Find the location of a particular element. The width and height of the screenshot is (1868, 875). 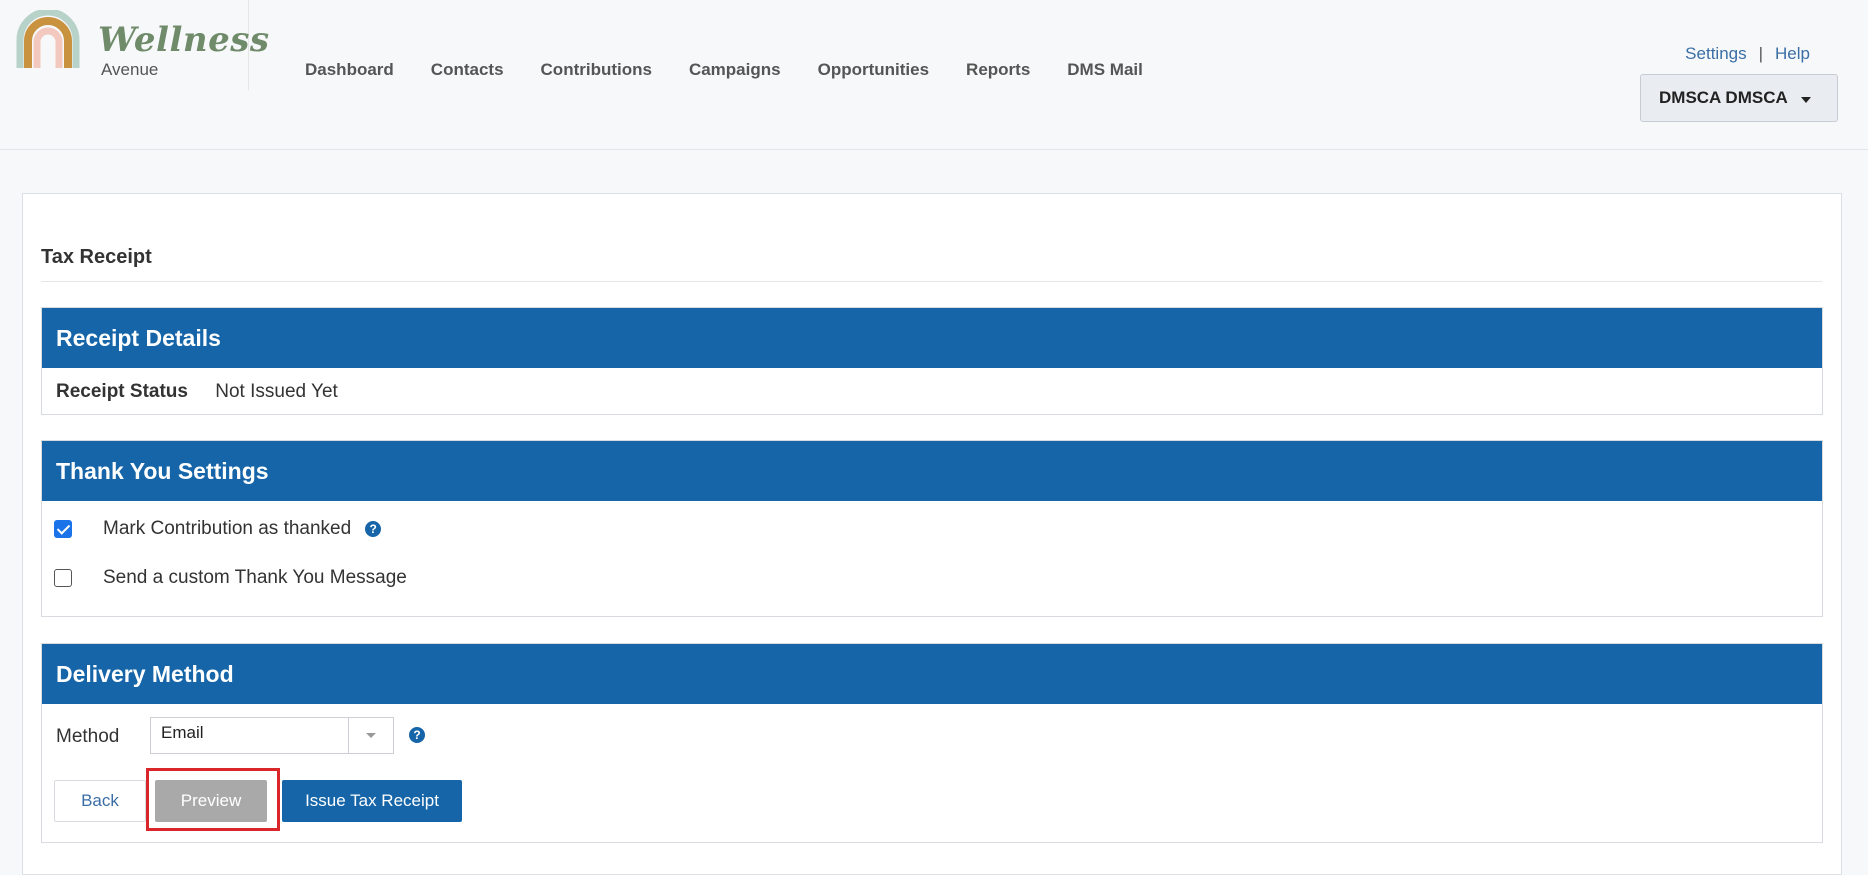

back-button: Back is located at coordinates (100, 801).